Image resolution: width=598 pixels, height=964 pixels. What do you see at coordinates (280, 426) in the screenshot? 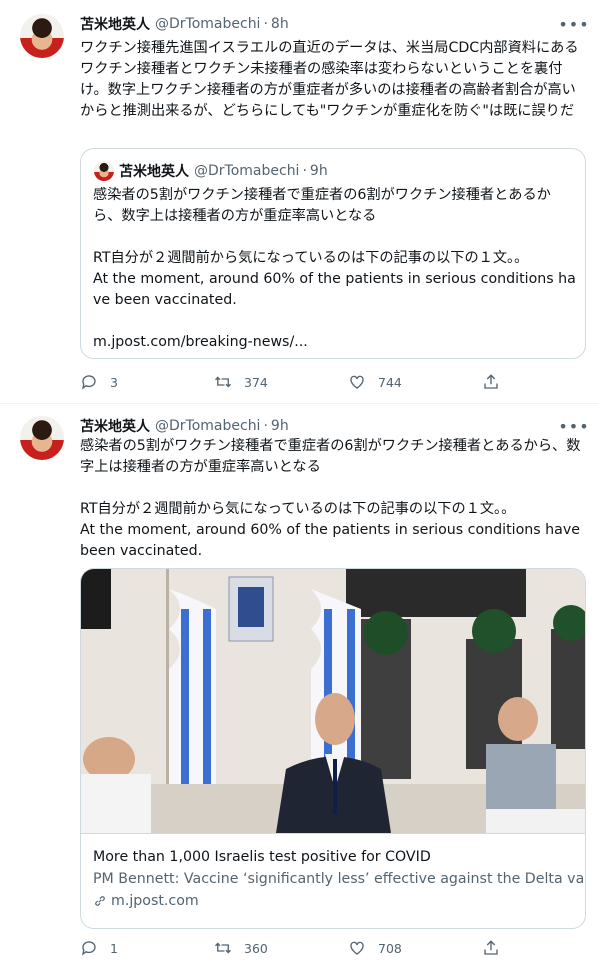
I see `timestamp: 9h` at bounding box center [280, 426].